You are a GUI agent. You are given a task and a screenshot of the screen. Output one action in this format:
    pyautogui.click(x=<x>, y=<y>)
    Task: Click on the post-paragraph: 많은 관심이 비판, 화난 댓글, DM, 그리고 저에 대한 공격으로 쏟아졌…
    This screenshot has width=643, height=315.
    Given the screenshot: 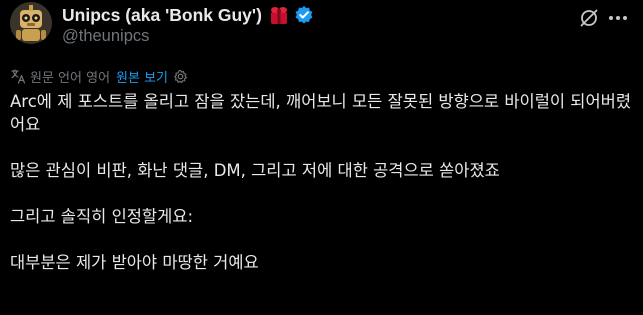 What is the action you would take?
    pyautogui.click(x=255, y=170)
    